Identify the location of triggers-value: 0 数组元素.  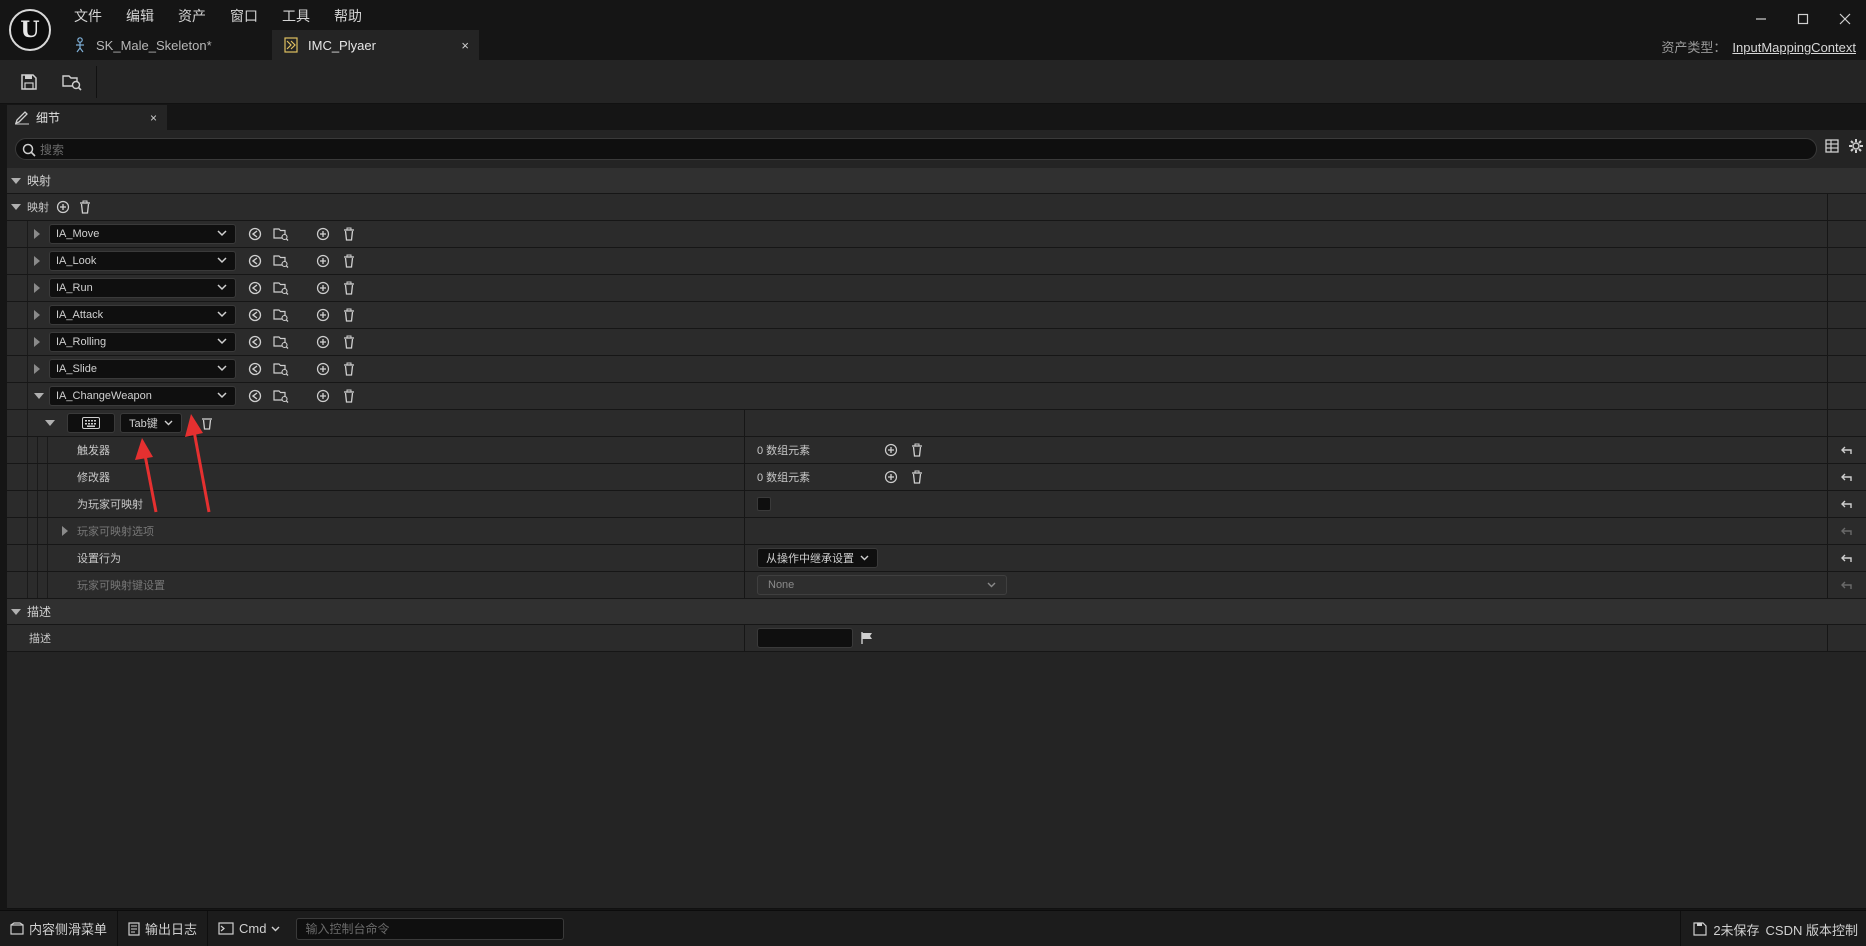
(784, 451).